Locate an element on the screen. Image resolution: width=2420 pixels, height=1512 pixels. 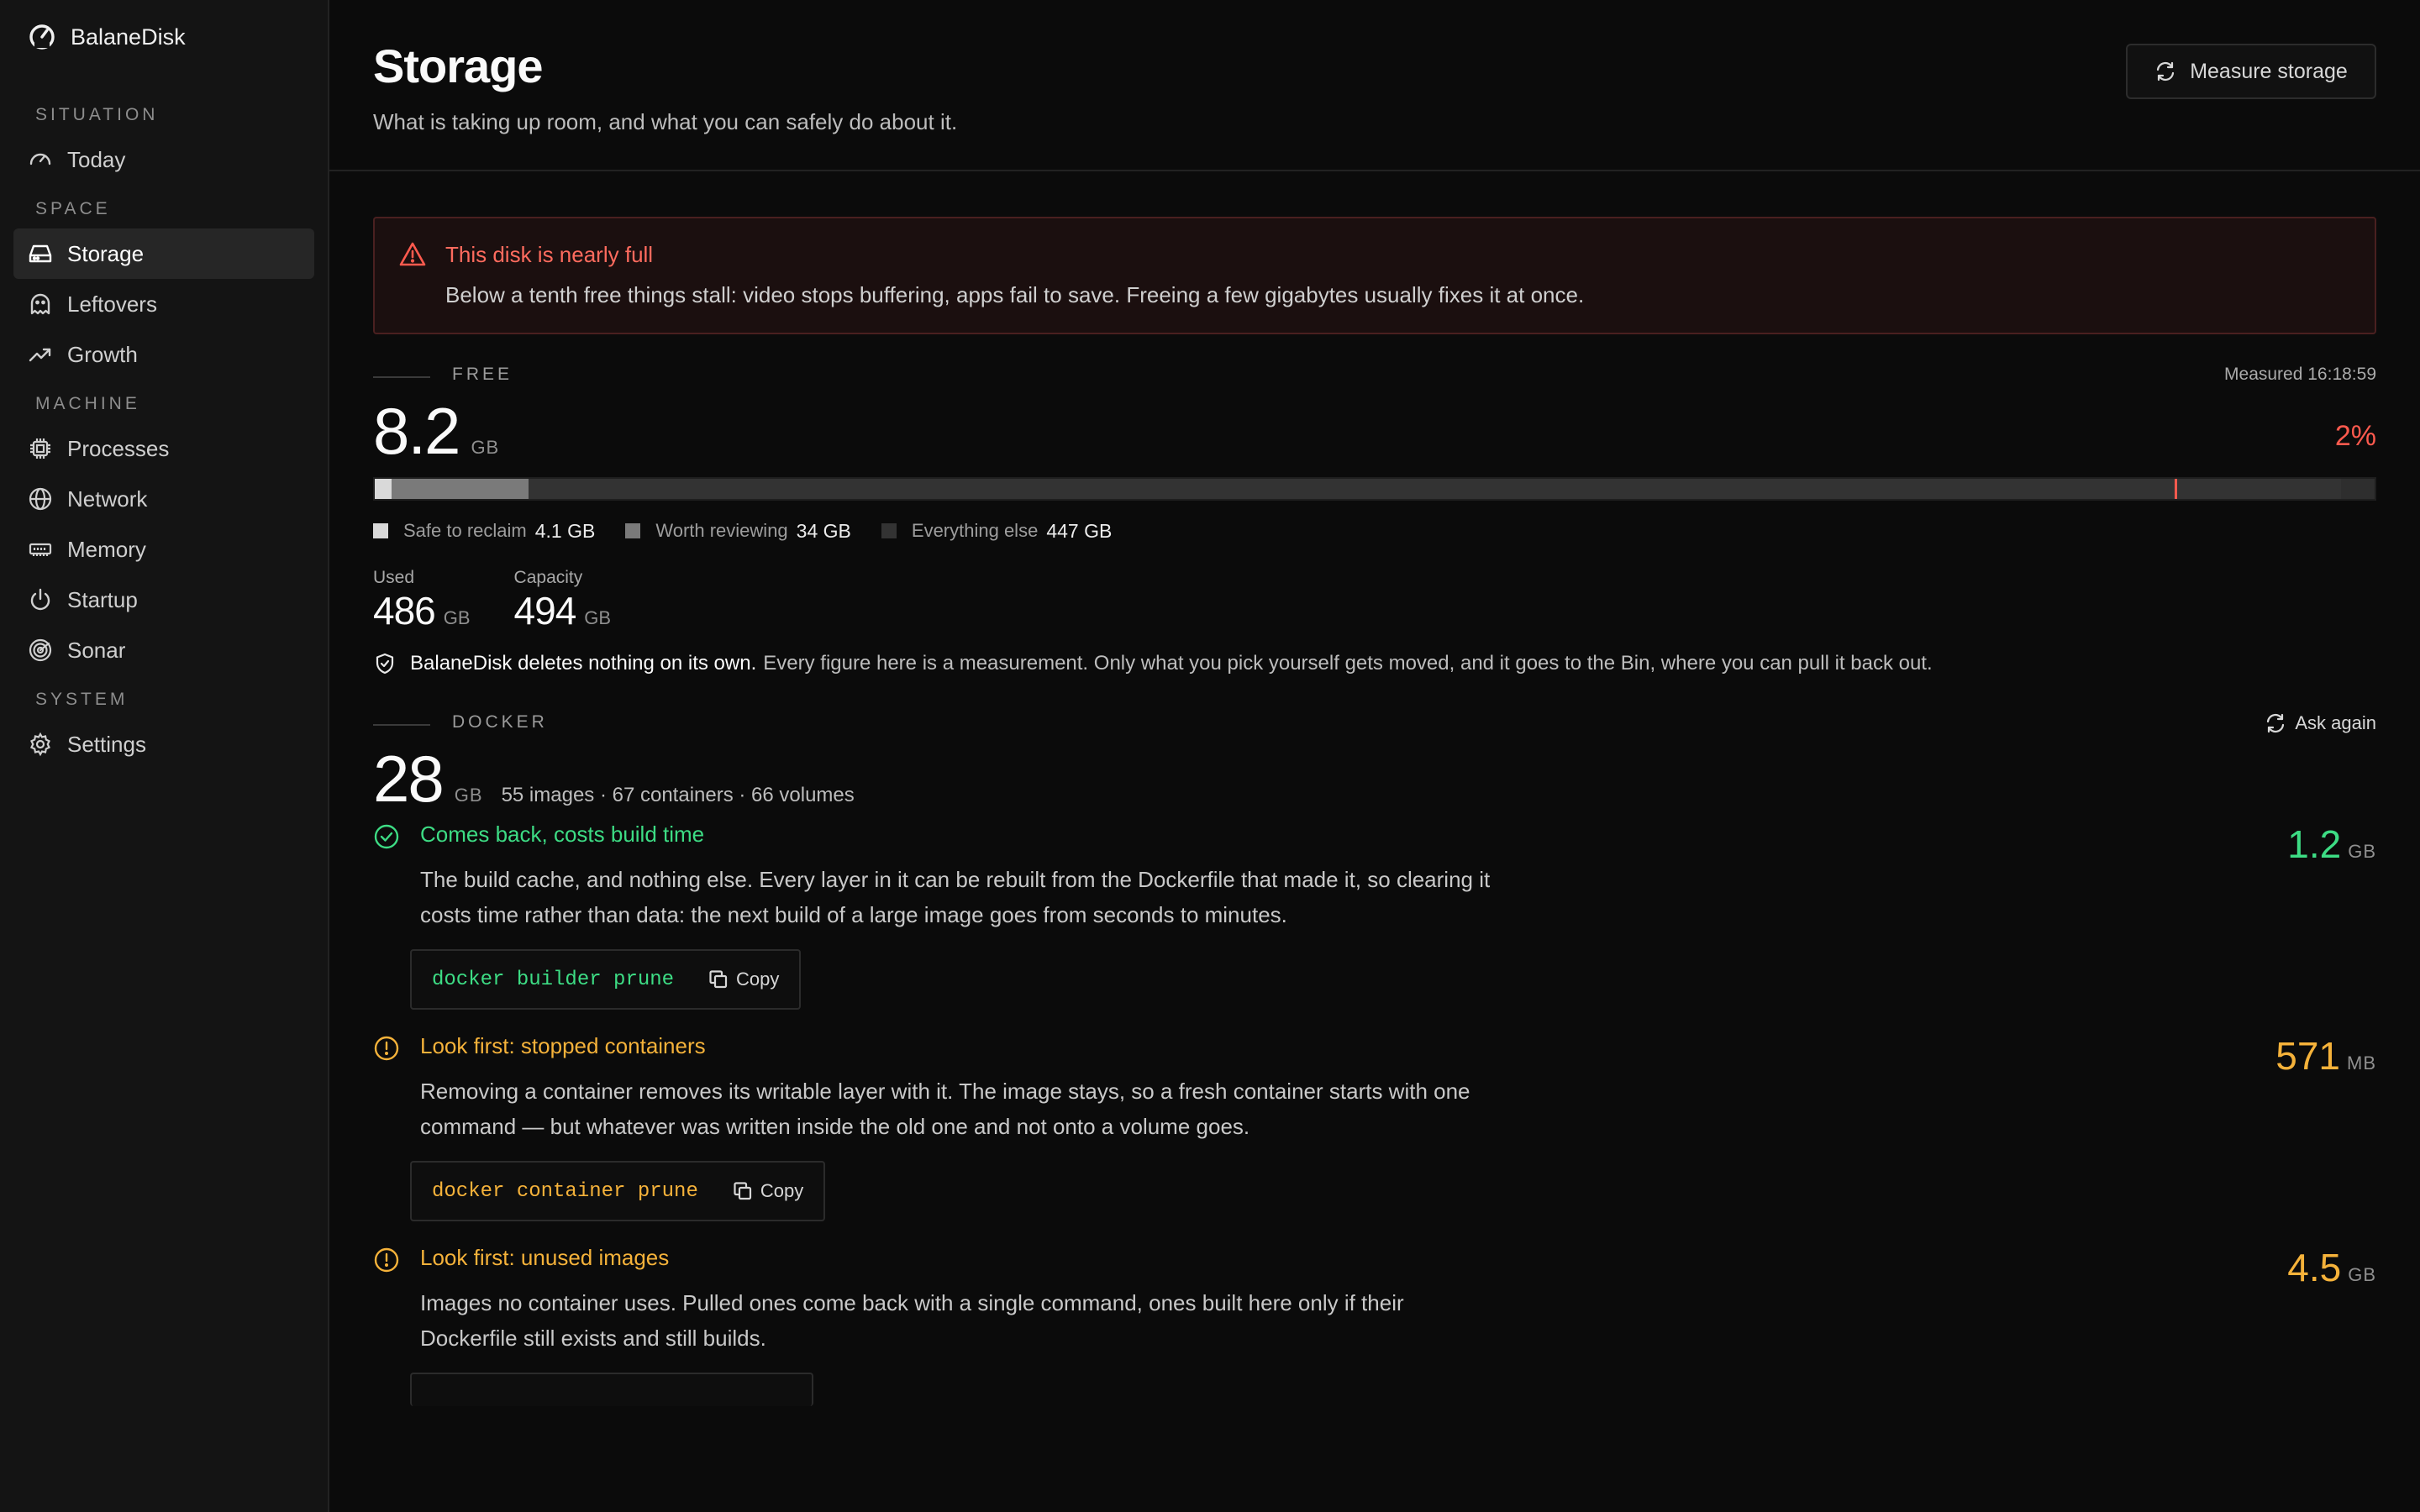
sidebar-item-label: Today is located at coordinates (96, 159).